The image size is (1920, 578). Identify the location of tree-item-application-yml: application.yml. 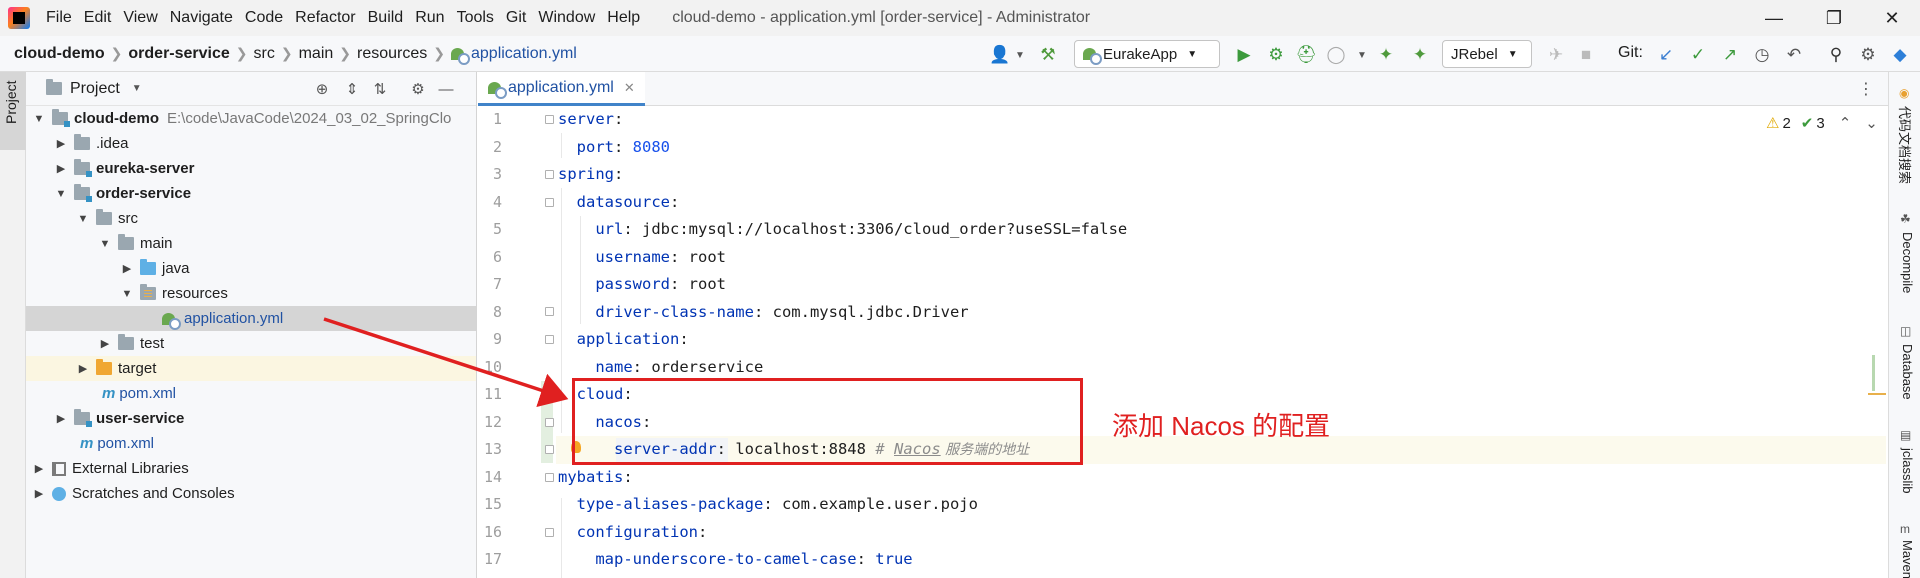
(251, 318).